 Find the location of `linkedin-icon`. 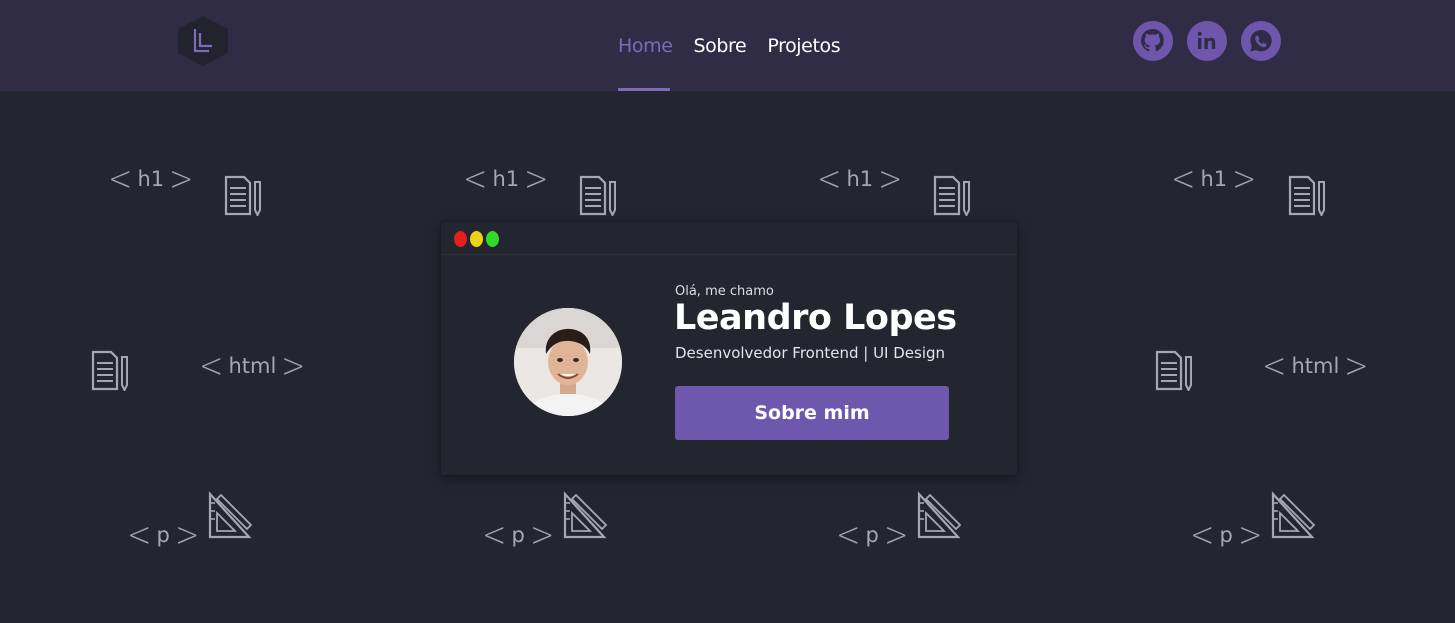

linkedin-icon is located at coordinates (1206, 40).